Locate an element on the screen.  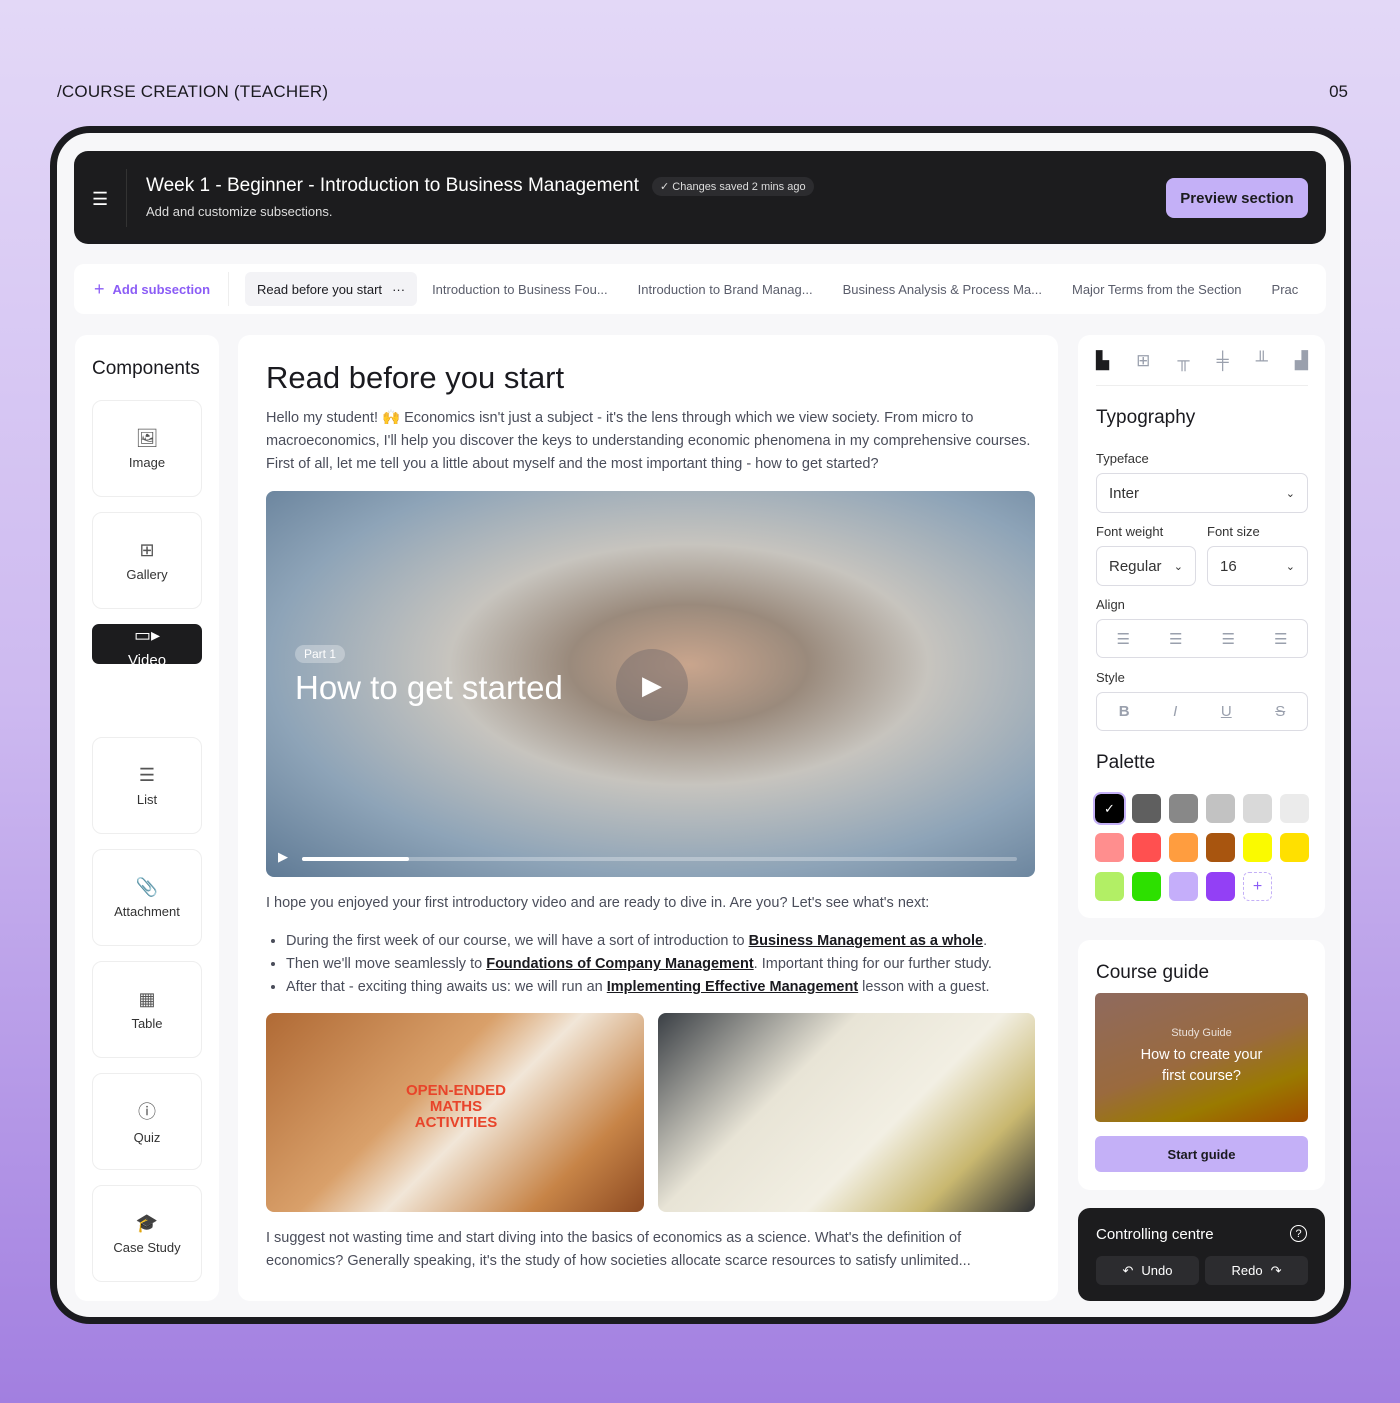
books-image: OPEN-ENDED MATHS ACTIVITIES is located at coordinates (455, 1112).